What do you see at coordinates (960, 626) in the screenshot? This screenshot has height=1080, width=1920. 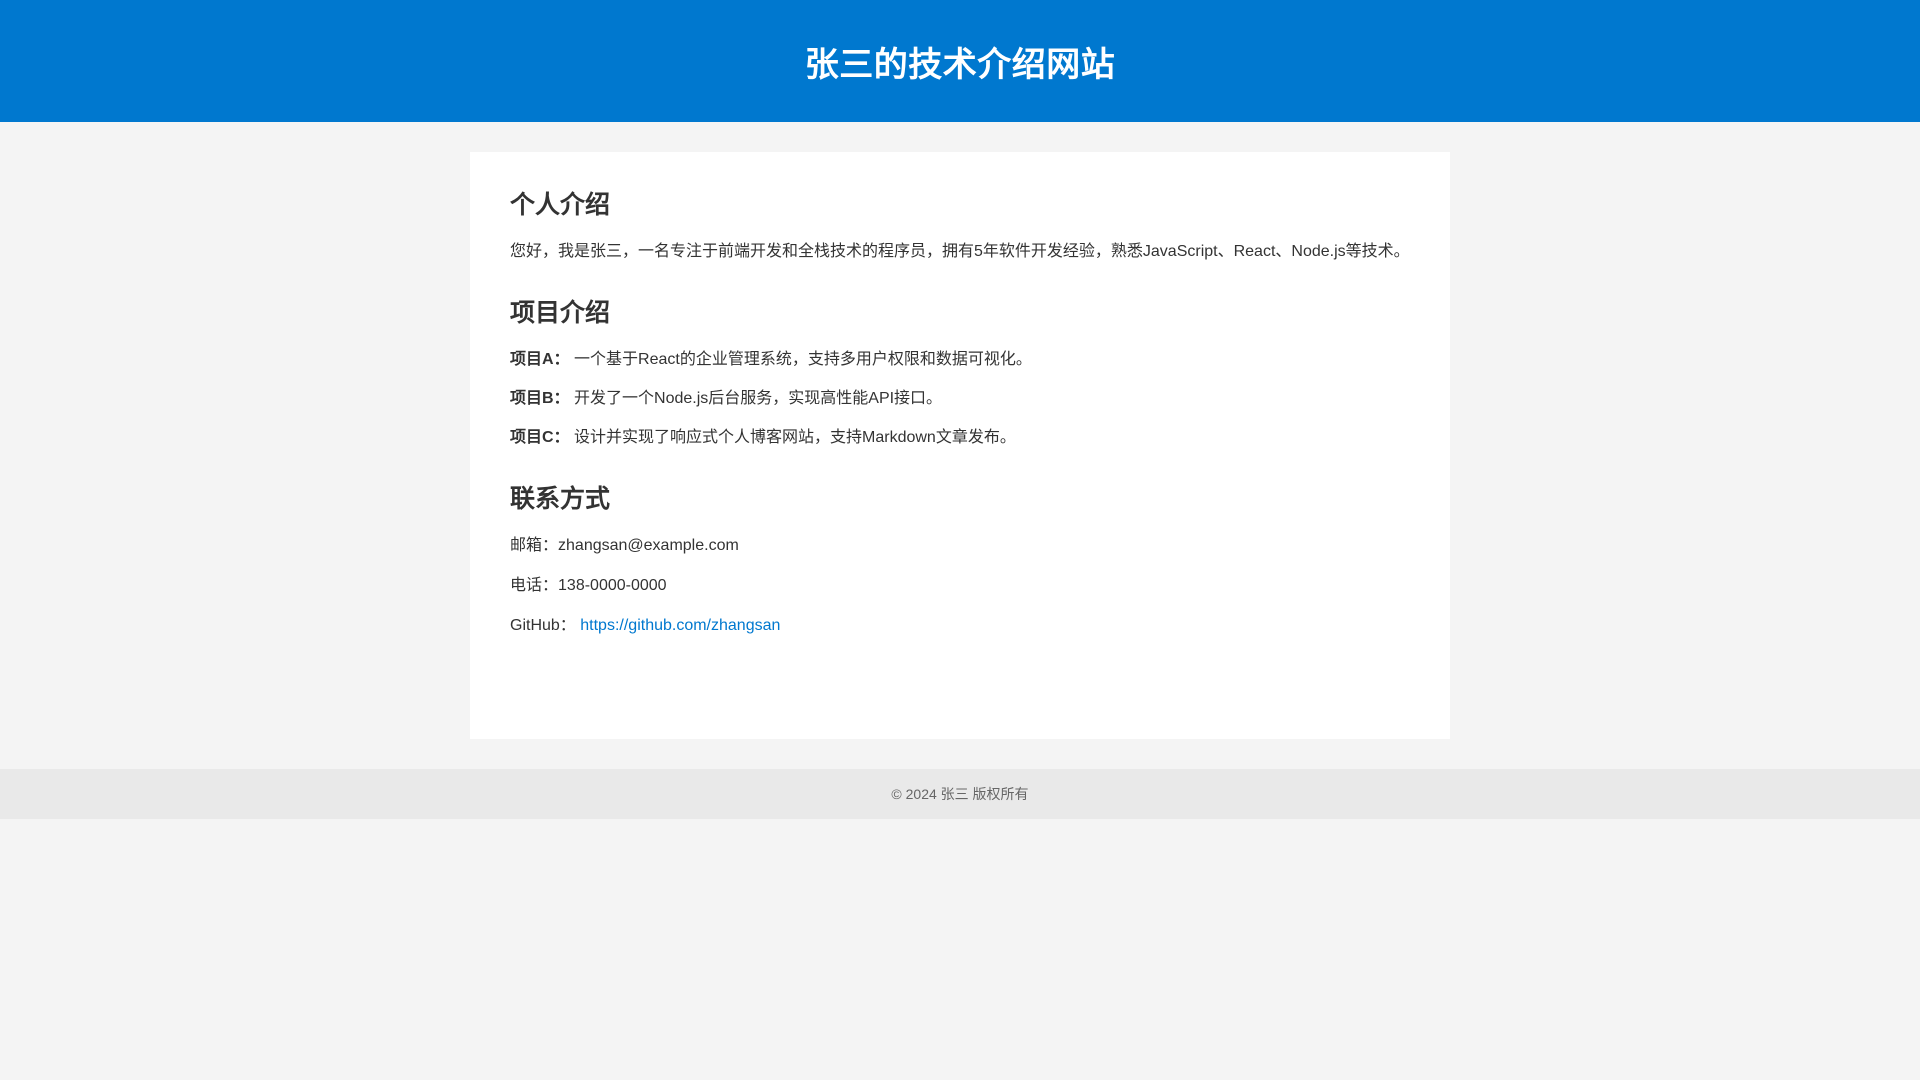 I see `contact-github: GitHub： https://github.com/zhangsan` at bounding box center [960, 626].